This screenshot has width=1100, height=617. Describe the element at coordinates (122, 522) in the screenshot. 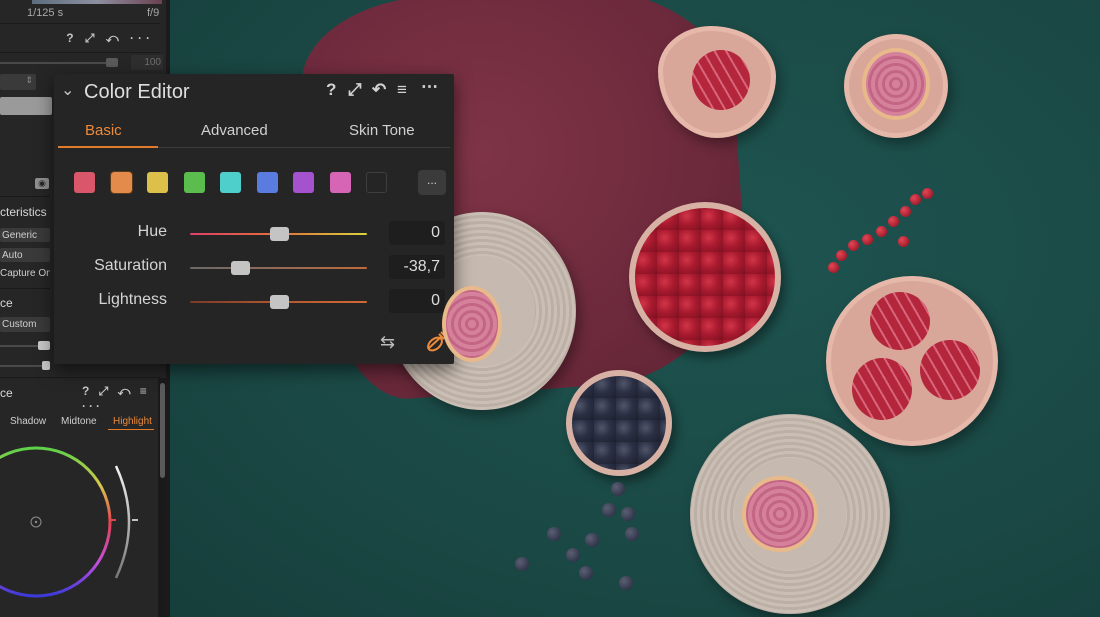

I see `luminance-arc` at that location.